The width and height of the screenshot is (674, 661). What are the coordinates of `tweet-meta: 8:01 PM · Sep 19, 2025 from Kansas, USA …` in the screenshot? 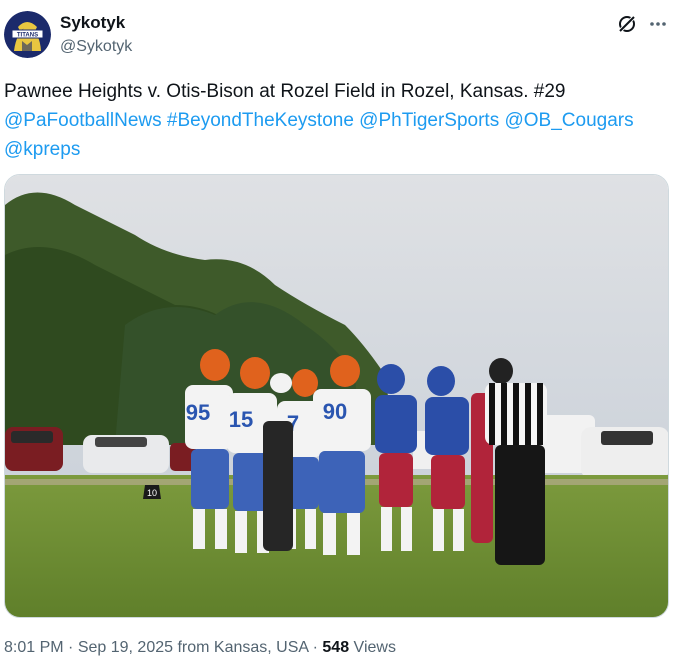 It's located at (200, 648).